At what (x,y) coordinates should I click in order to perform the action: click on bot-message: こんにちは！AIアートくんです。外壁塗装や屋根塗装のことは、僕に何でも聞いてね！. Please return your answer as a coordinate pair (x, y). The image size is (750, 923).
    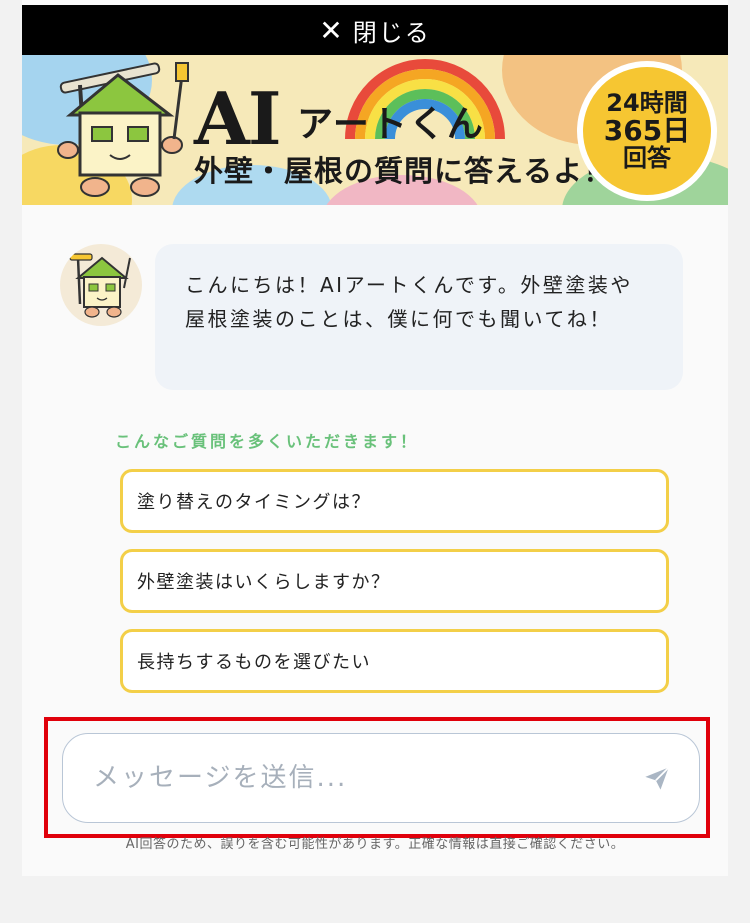
    Looking at the image, I should click on (419, 317).